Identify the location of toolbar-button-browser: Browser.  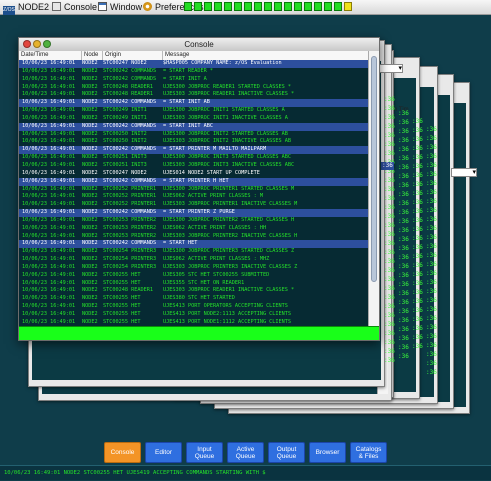
(327, 452).